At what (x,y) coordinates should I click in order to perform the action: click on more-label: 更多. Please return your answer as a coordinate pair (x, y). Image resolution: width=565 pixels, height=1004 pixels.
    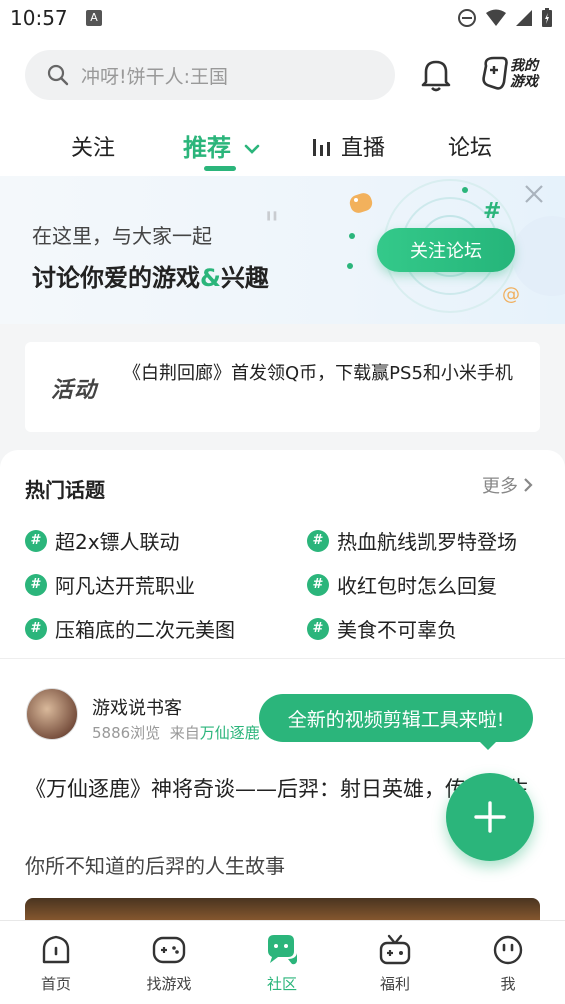
    Looking at the image, I should click on (500, 486).